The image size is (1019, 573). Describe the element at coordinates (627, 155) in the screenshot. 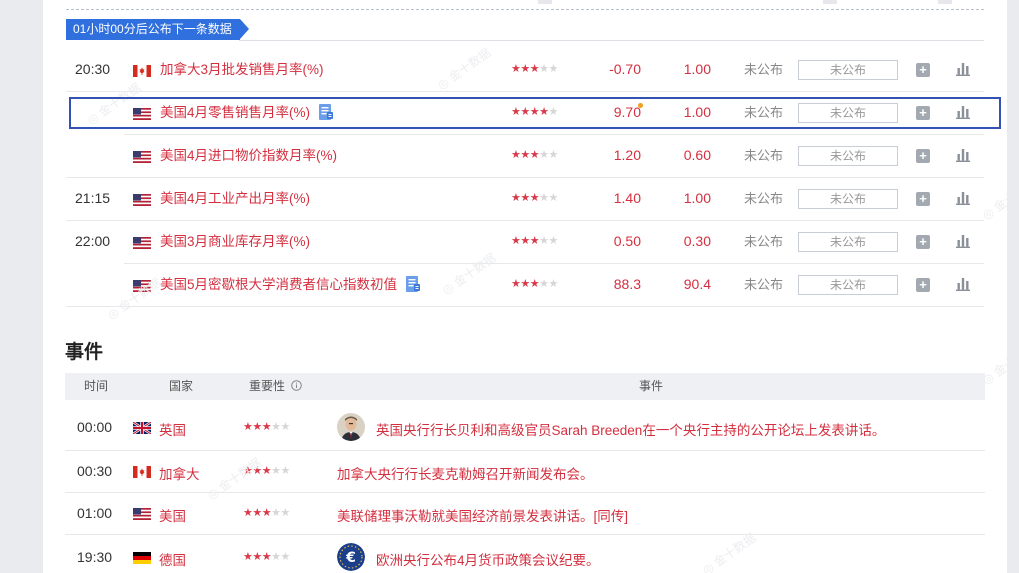

I see `previous-value: 1.20` at that location.